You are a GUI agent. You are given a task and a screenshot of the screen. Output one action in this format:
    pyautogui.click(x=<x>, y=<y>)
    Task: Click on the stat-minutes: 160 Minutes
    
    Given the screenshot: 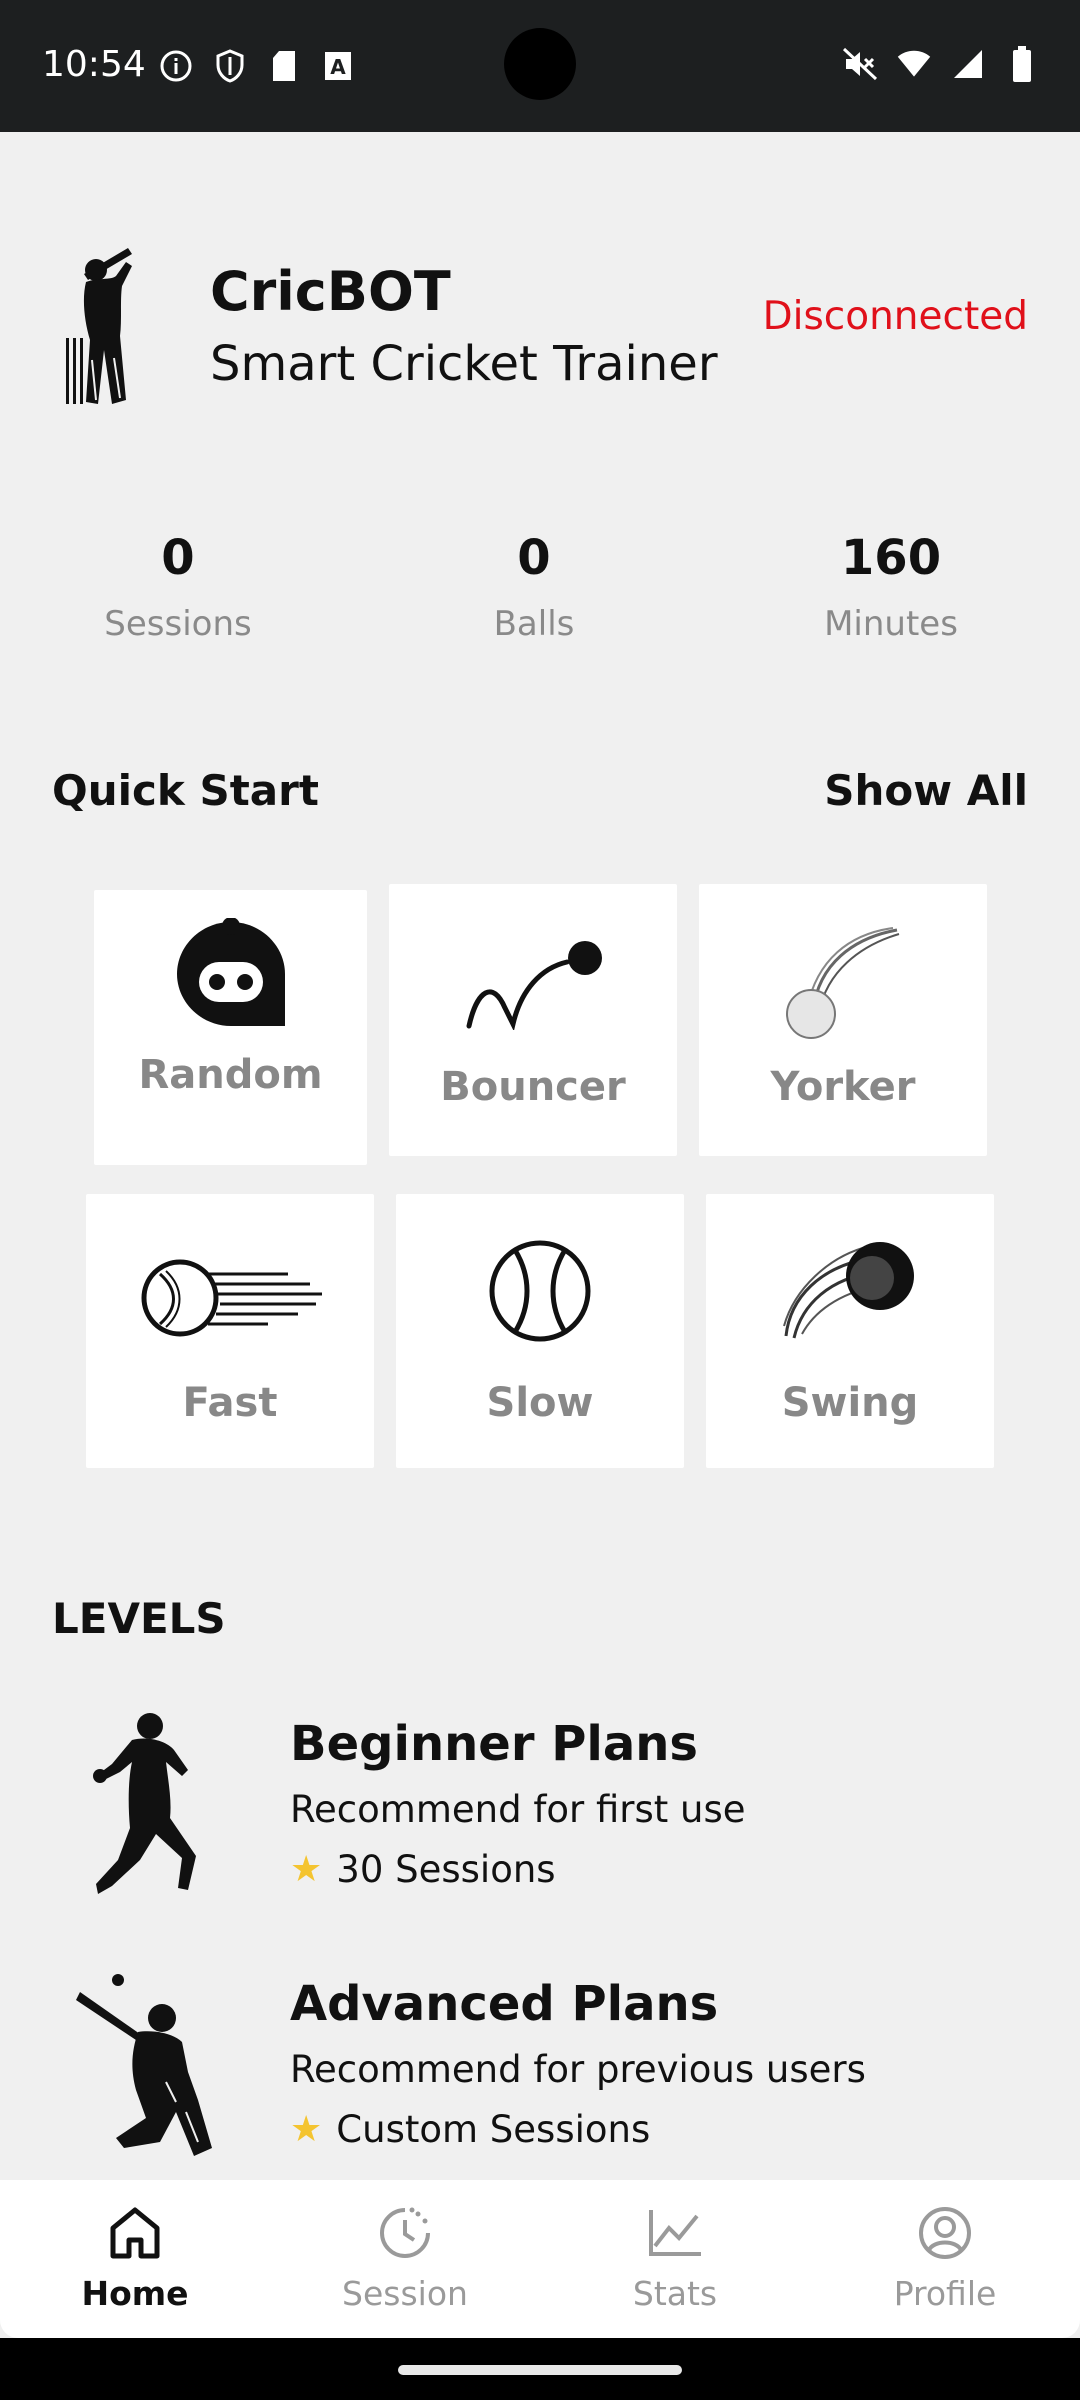 What is the action you would take?
    pyautogui.click(x=891, y=587)
    